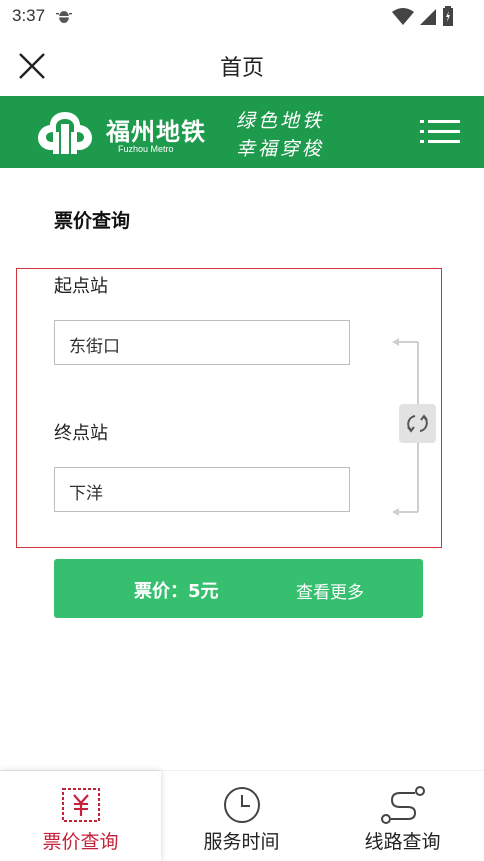  I want to click on slogan-line-1: 绿色地铁, so click(280, 121).